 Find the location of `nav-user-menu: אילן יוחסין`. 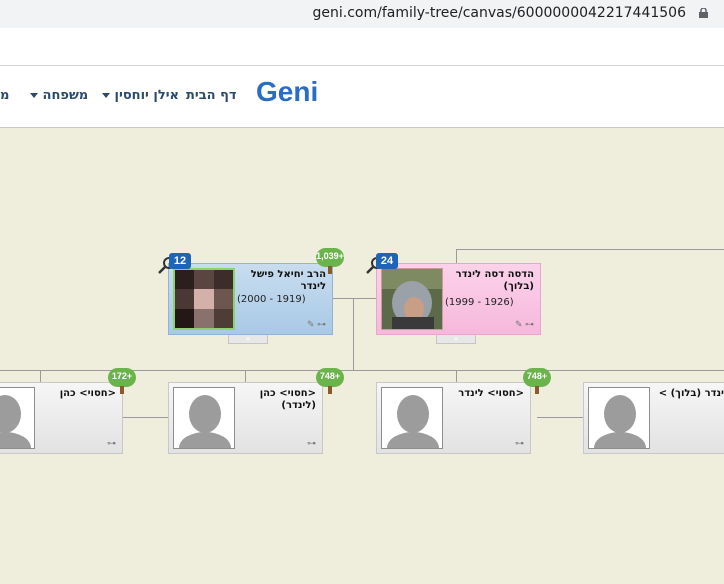

nav-user-menu: אילן יוחסין is located at coordinates (140, 95).